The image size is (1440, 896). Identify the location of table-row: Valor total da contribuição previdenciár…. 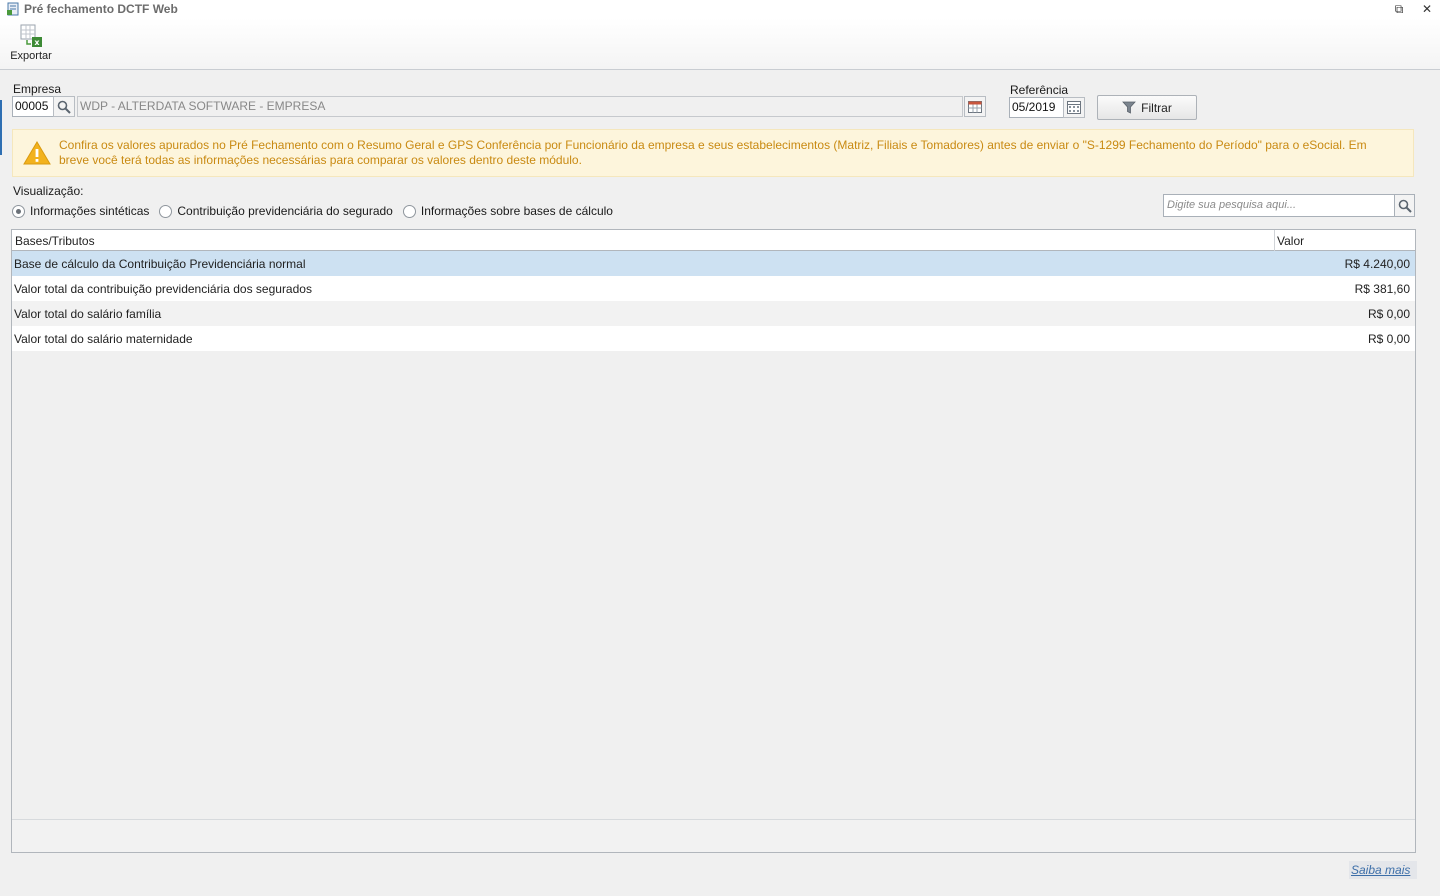
(713, 288).